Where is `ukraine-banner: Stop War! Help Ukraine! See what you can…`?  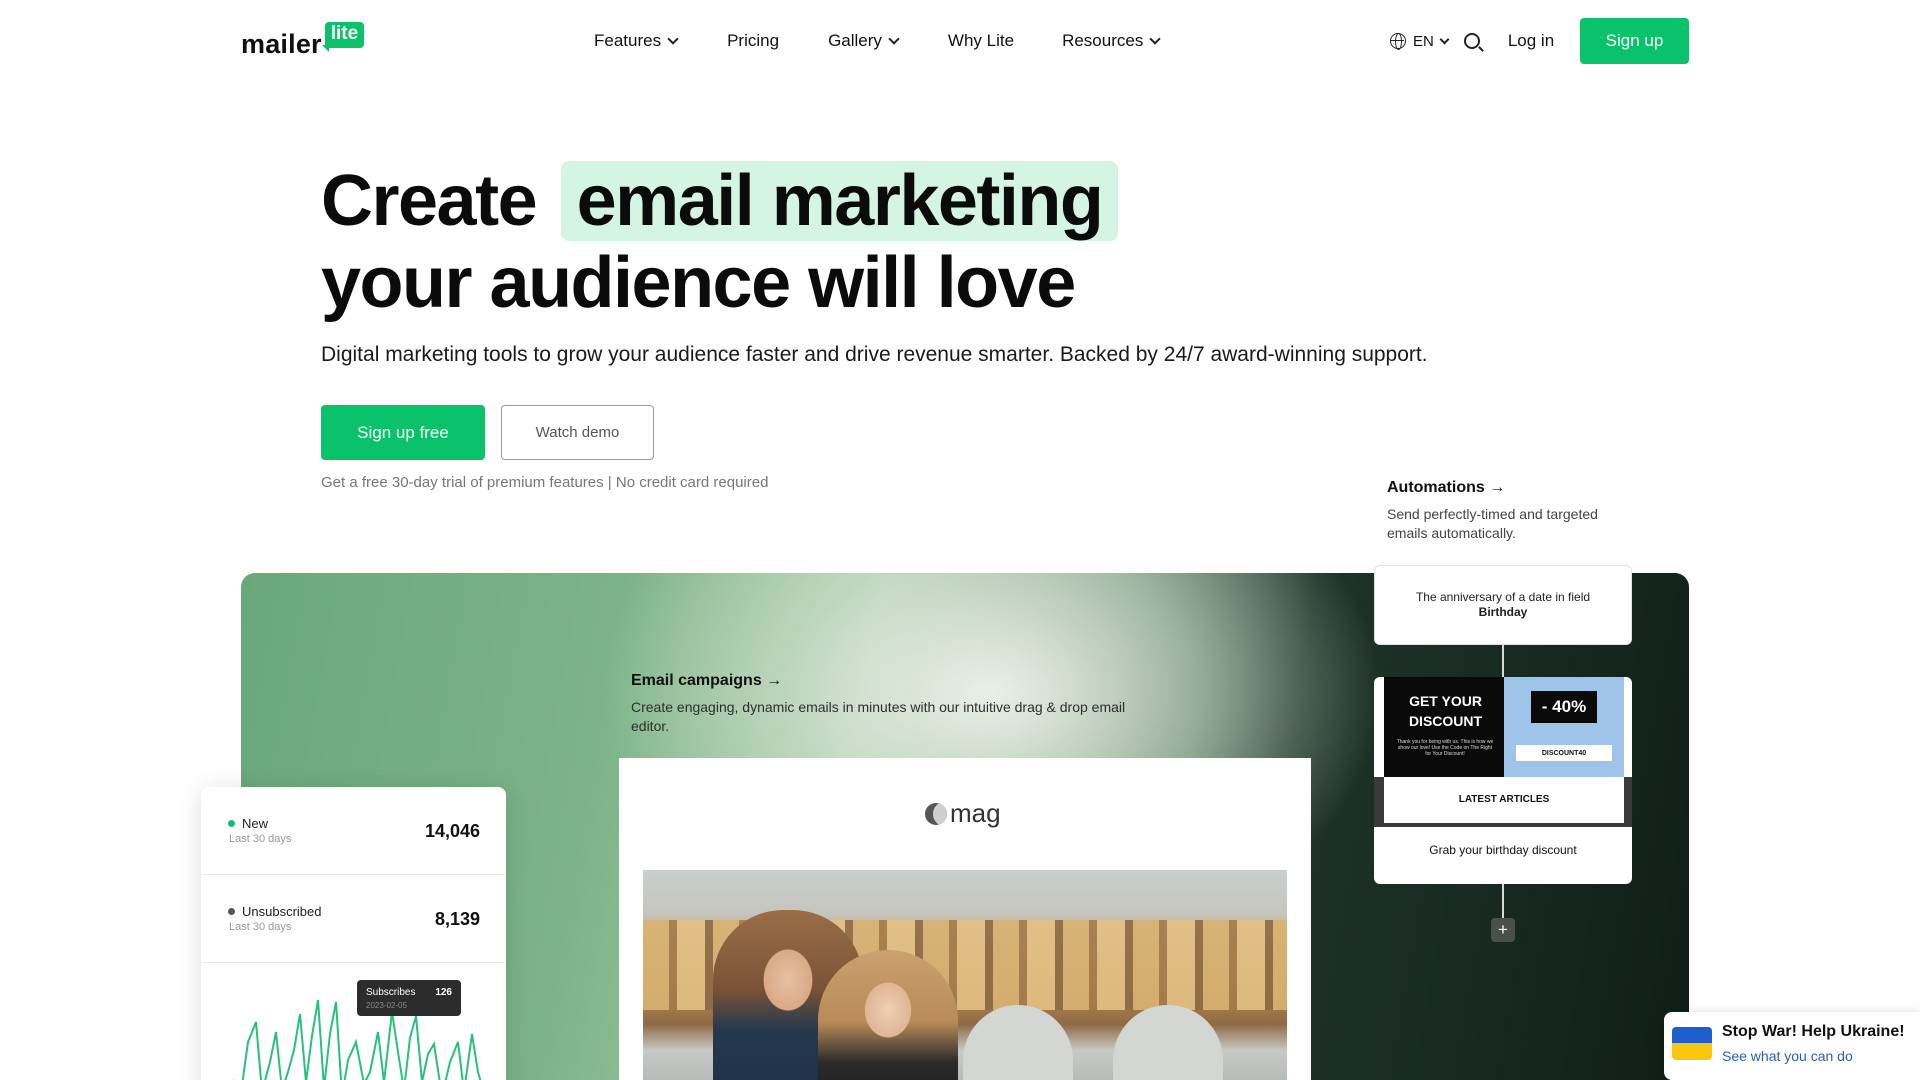
ukraine-banner: Stop War! Help Ukraine! See what you can… is located at coordinates (1792, 1046).